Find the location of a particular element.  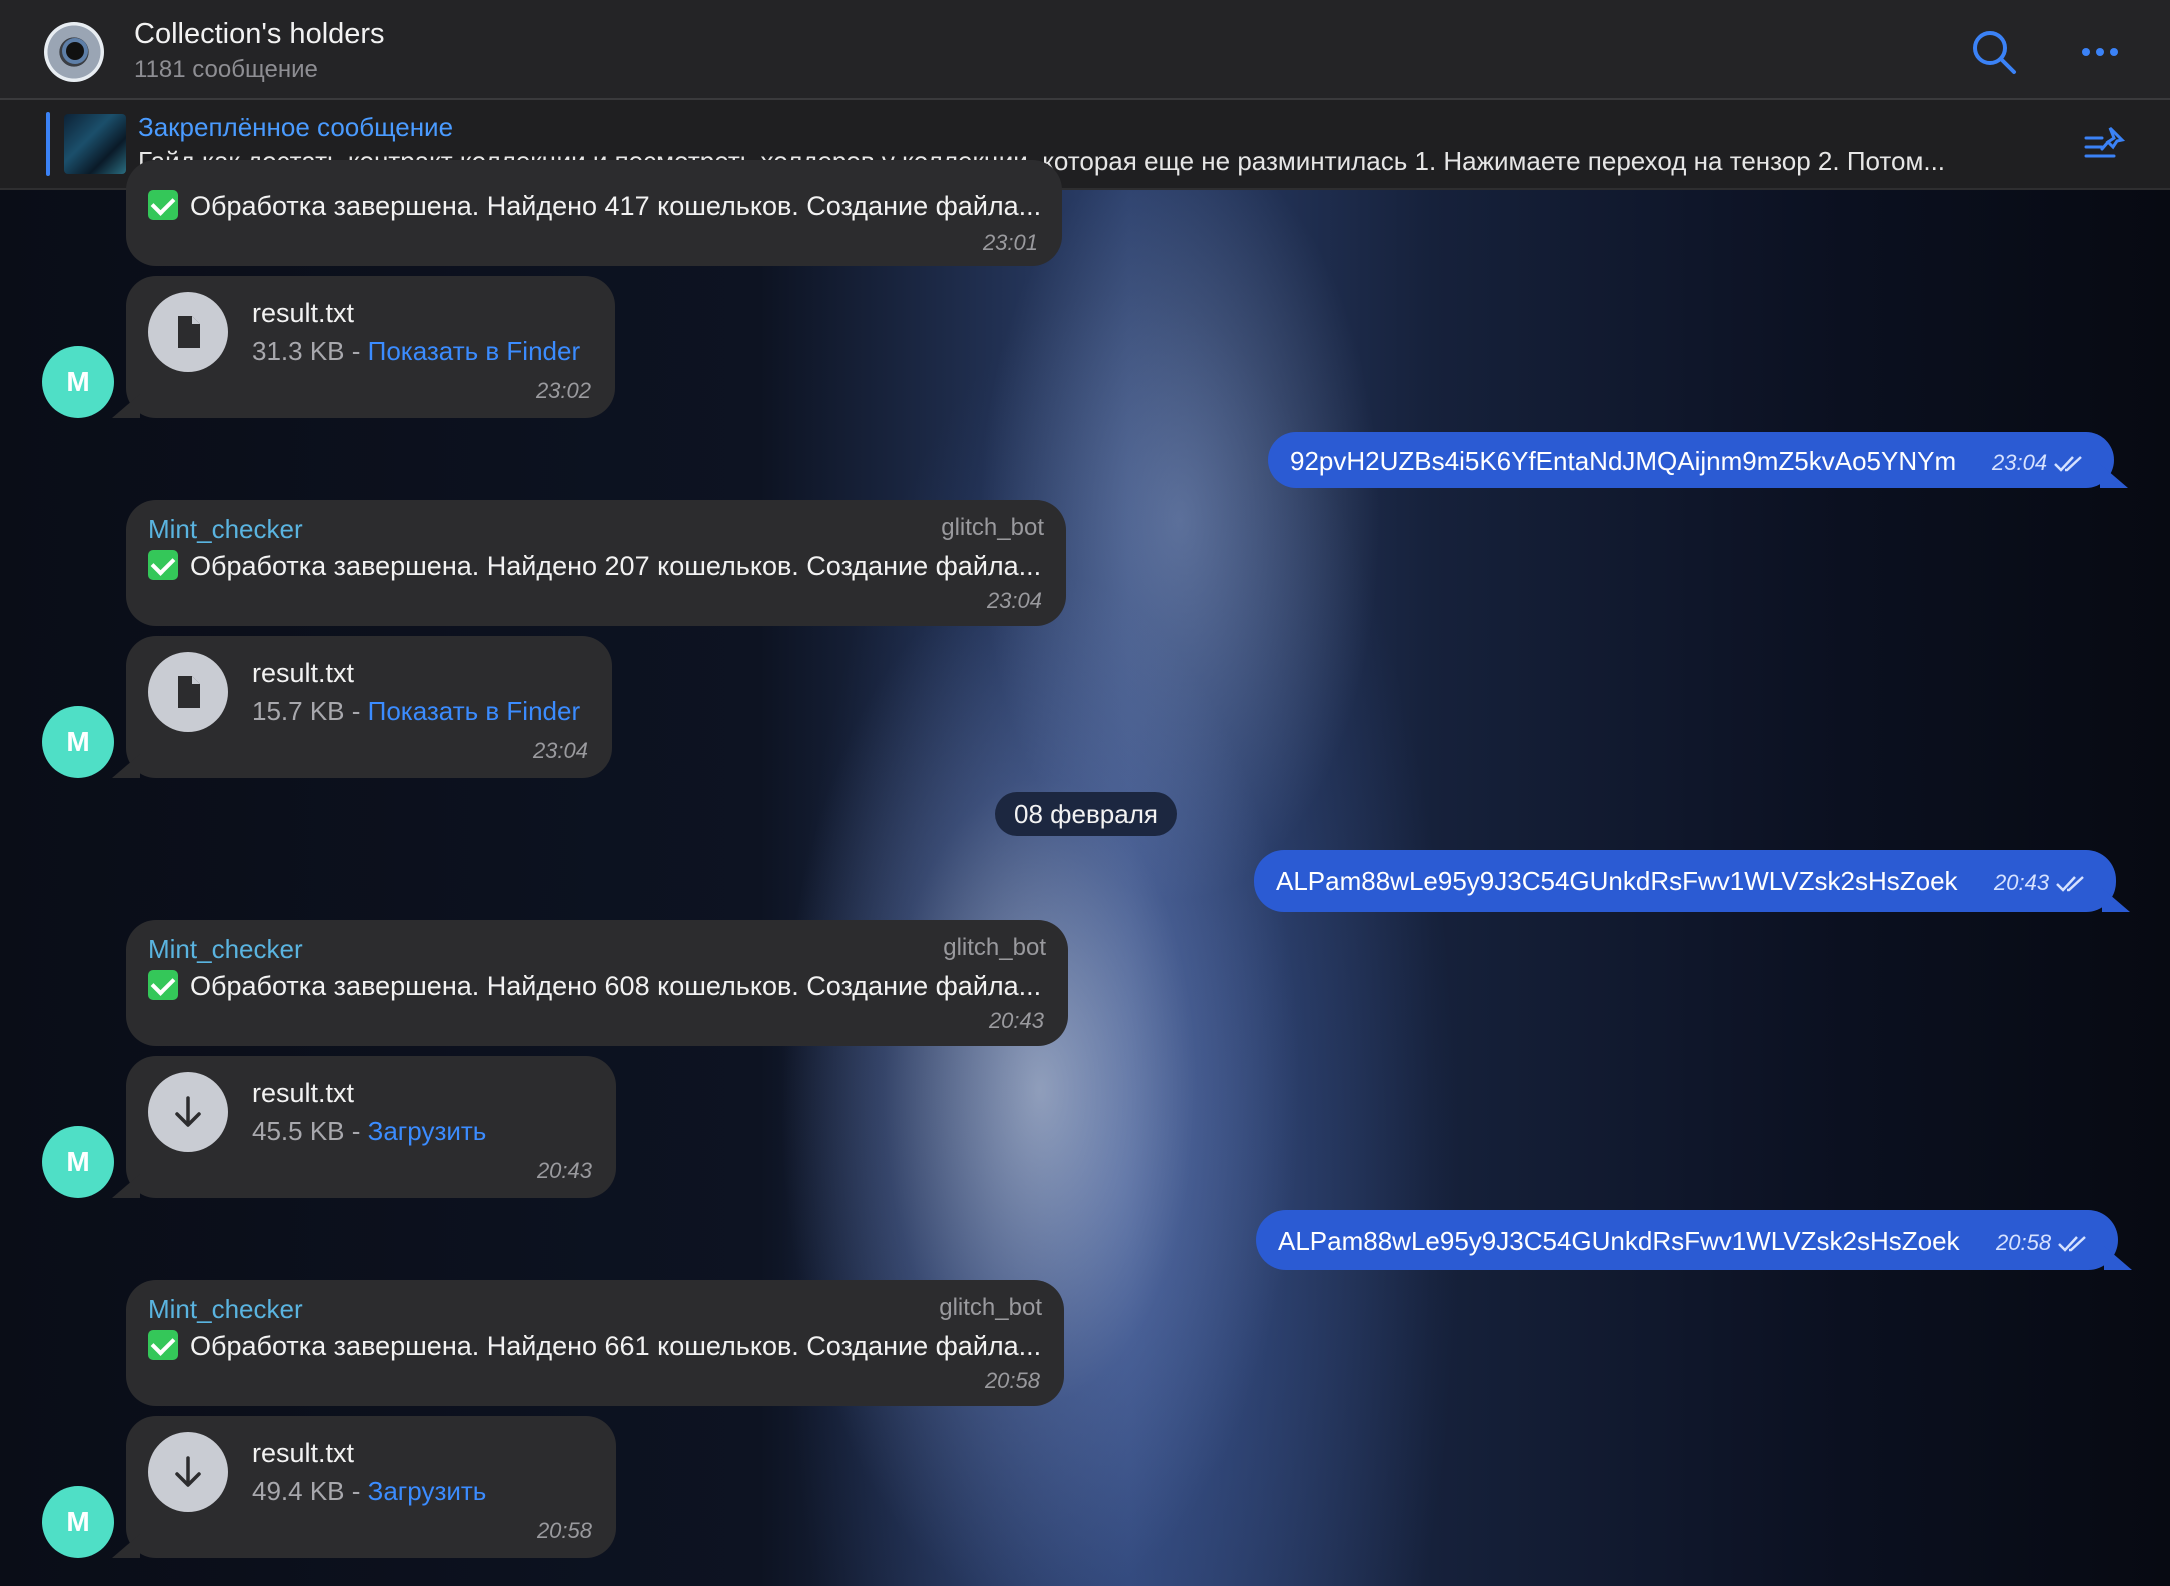

file-message: result.txt 49.4 KB - Загрузить 20:58 is located at coordinates (364, 1487).